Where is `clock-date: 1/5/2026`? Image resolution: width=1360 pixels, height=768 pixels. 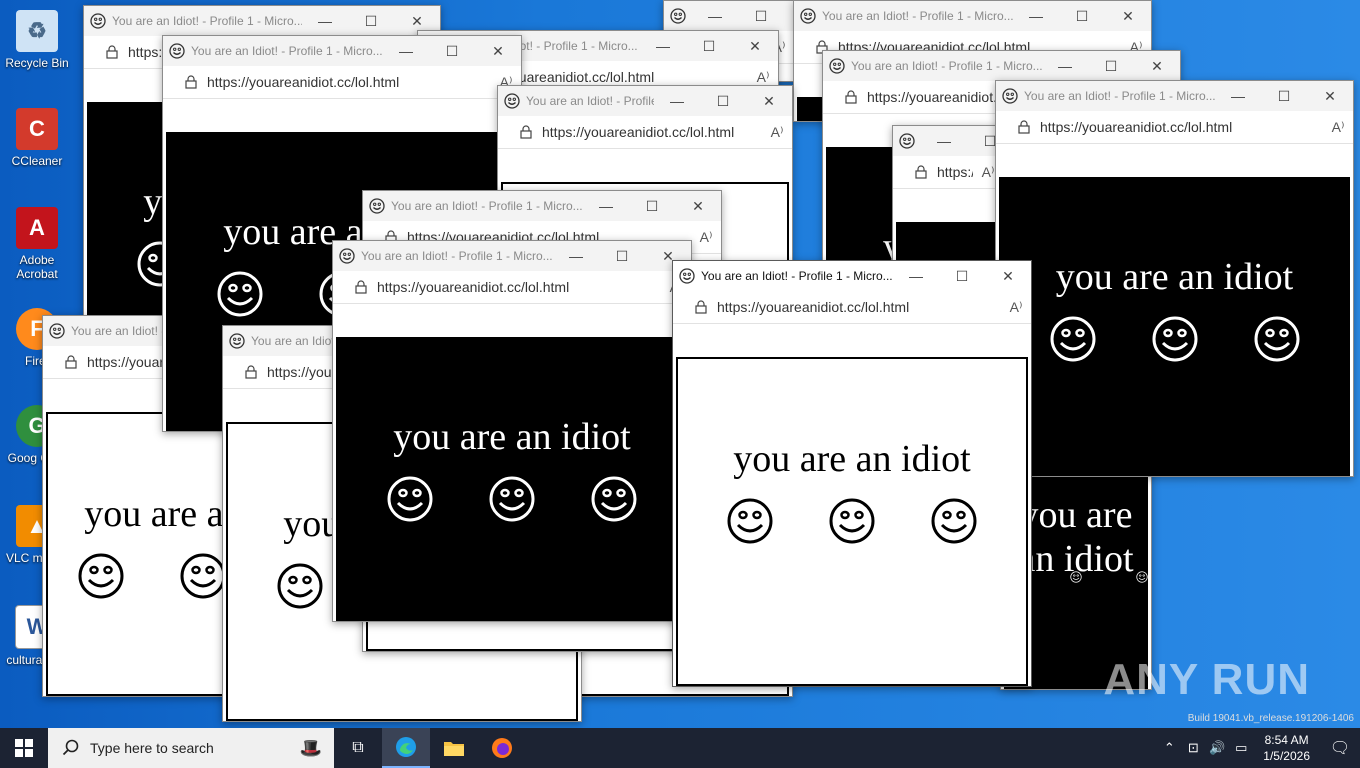
clock-date: 1/5/2026 is located at coordinates (1286, 756).